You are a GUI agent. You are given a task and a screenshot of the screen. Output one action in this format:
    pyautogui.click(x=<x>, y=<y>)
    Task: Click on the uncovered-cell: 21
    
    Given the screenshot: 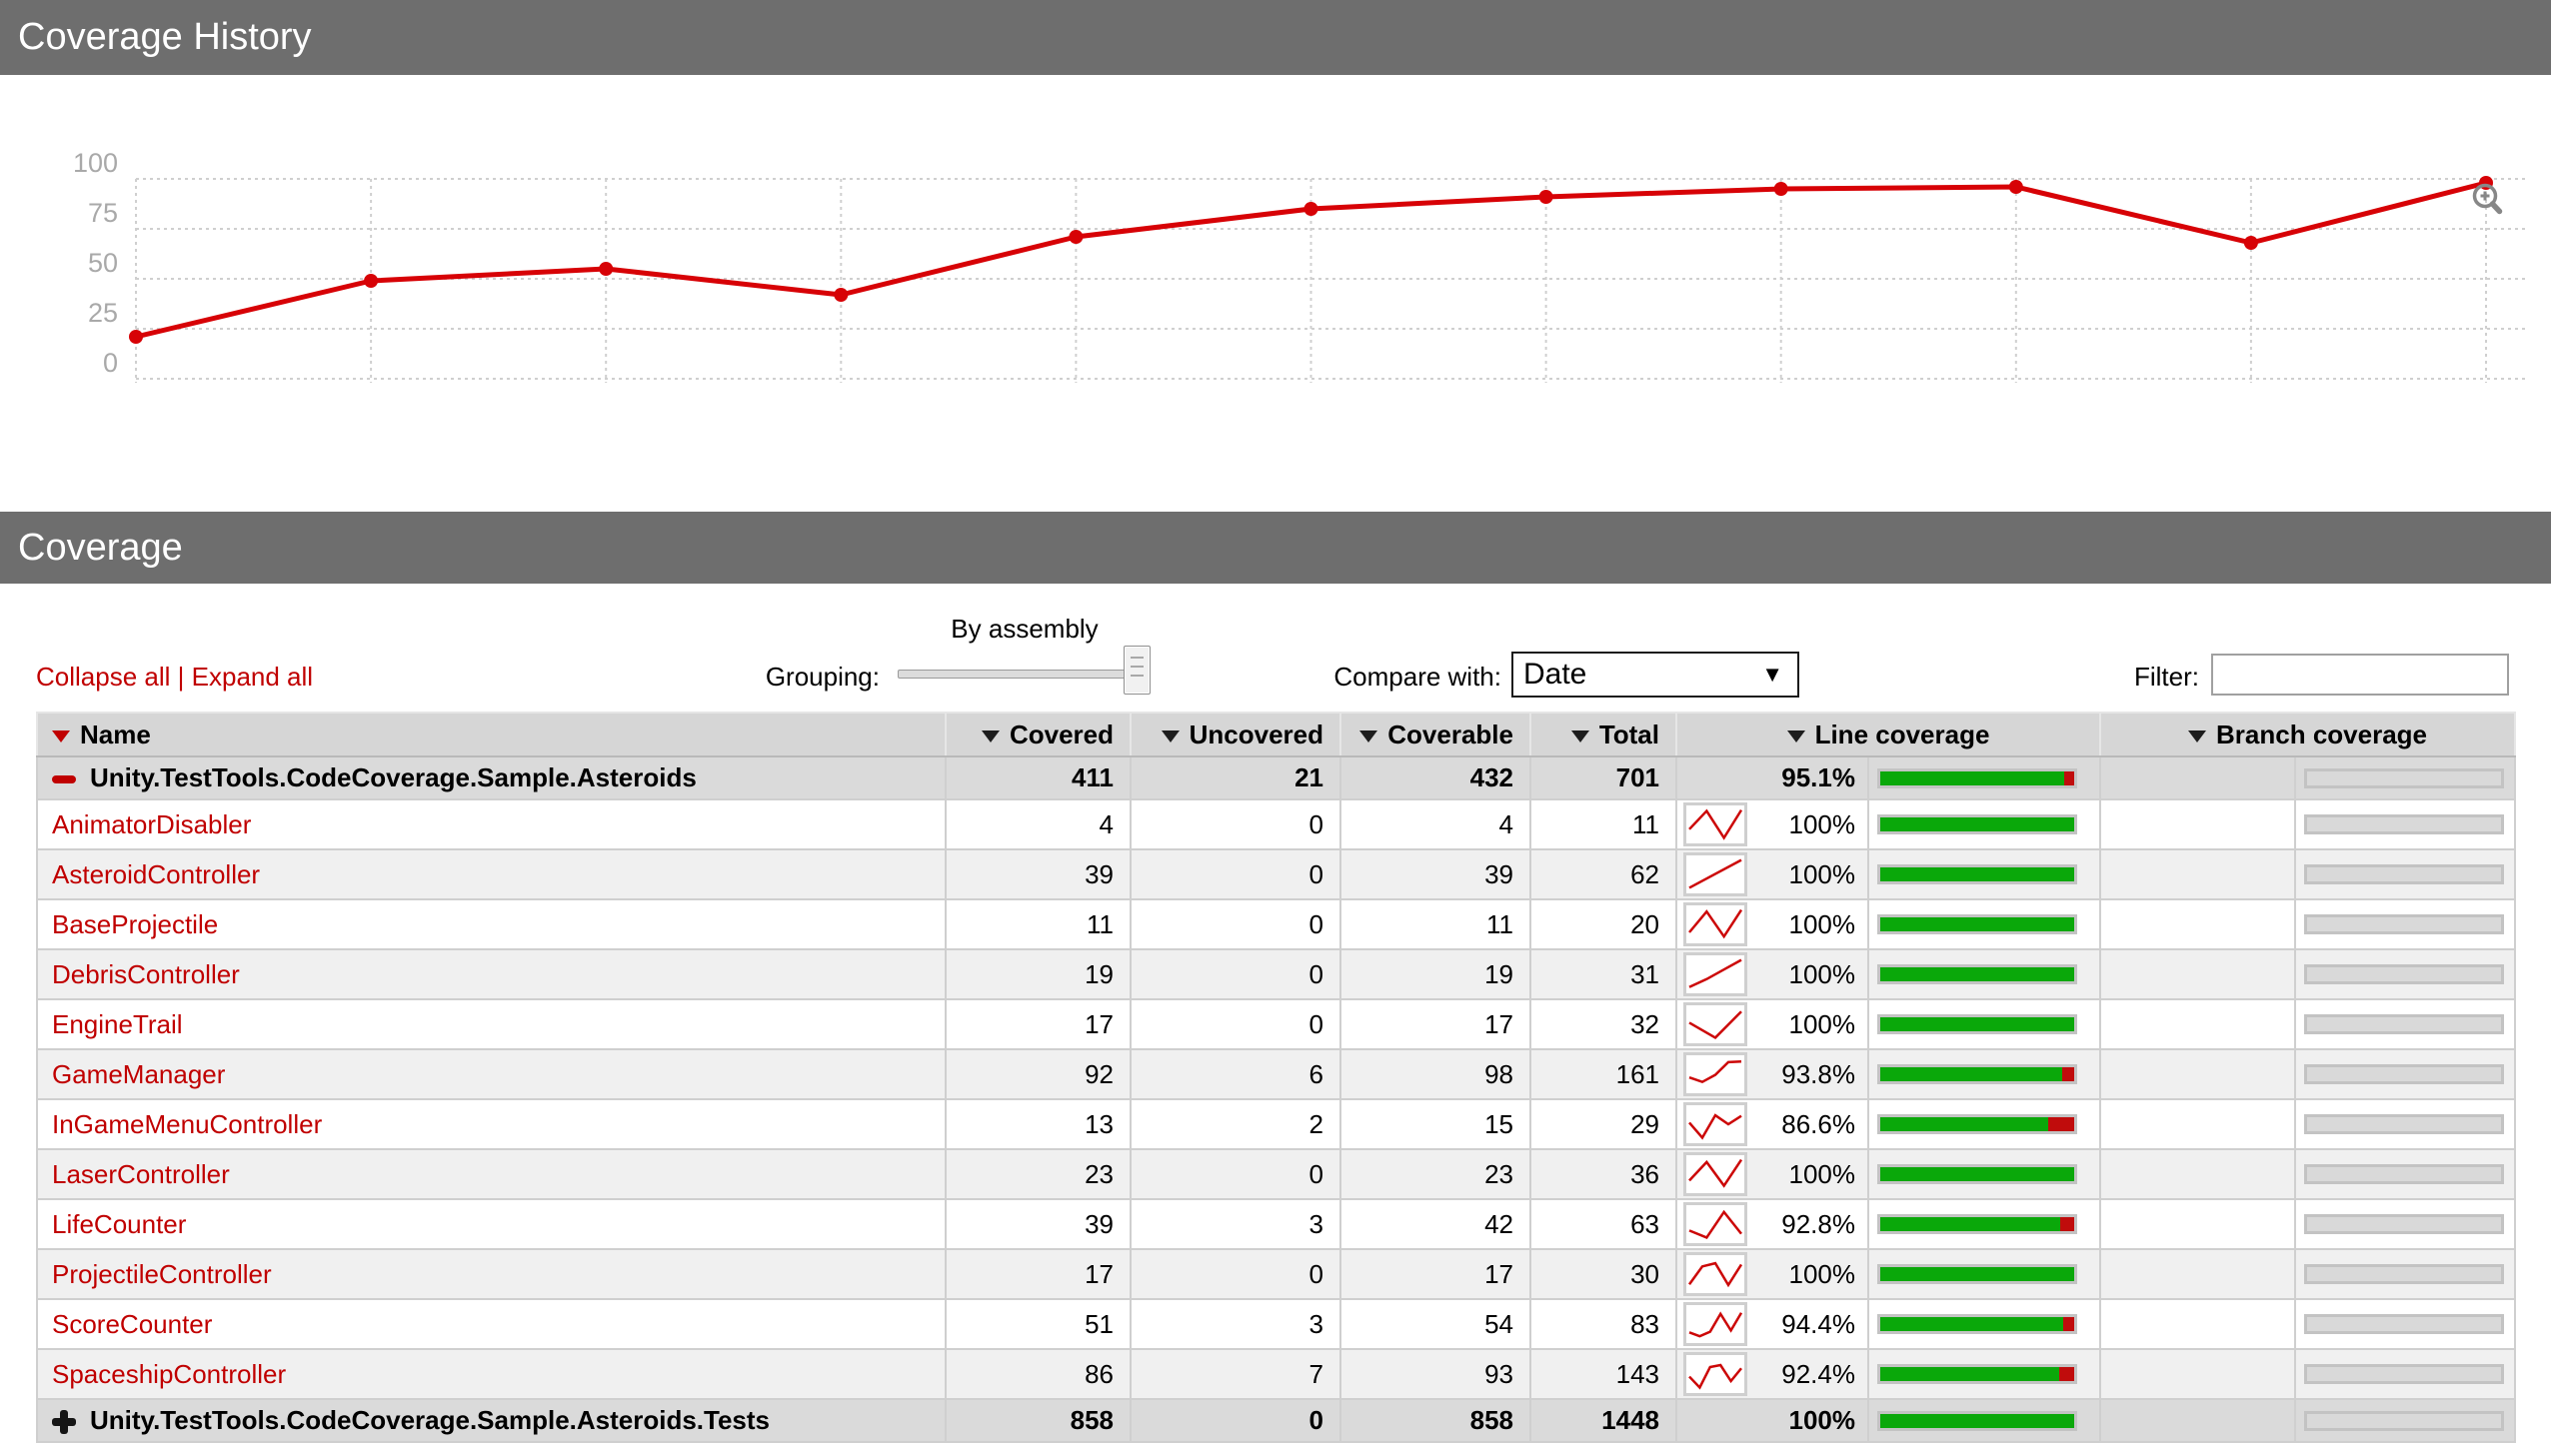 What is the action you would take?
    pyautogui.click(x=1236, y=777)
    